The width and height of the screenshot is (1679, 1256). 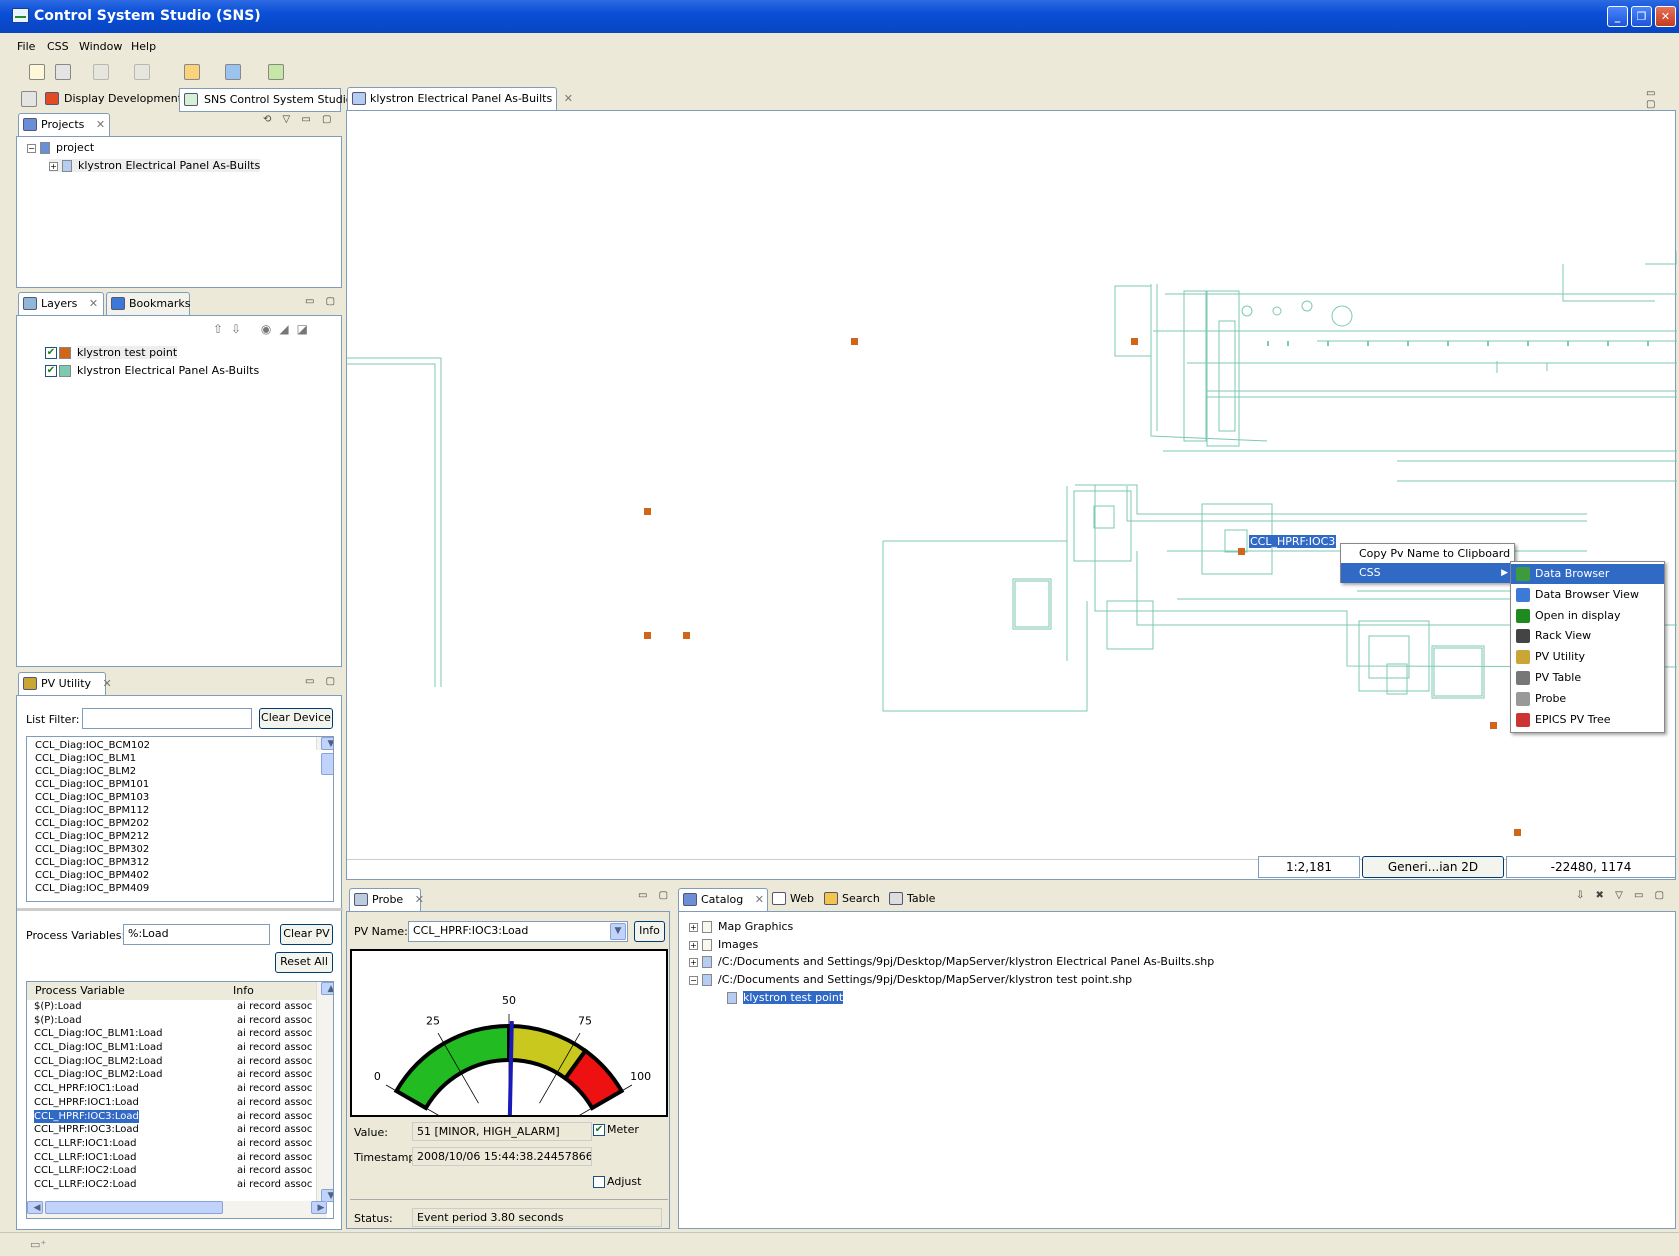 What do you see at coordinates (182, 836) in the screenshot?
I see `device-list-item: CCL_Diag:IOC_BPM212` at bounding box center [182, 836].